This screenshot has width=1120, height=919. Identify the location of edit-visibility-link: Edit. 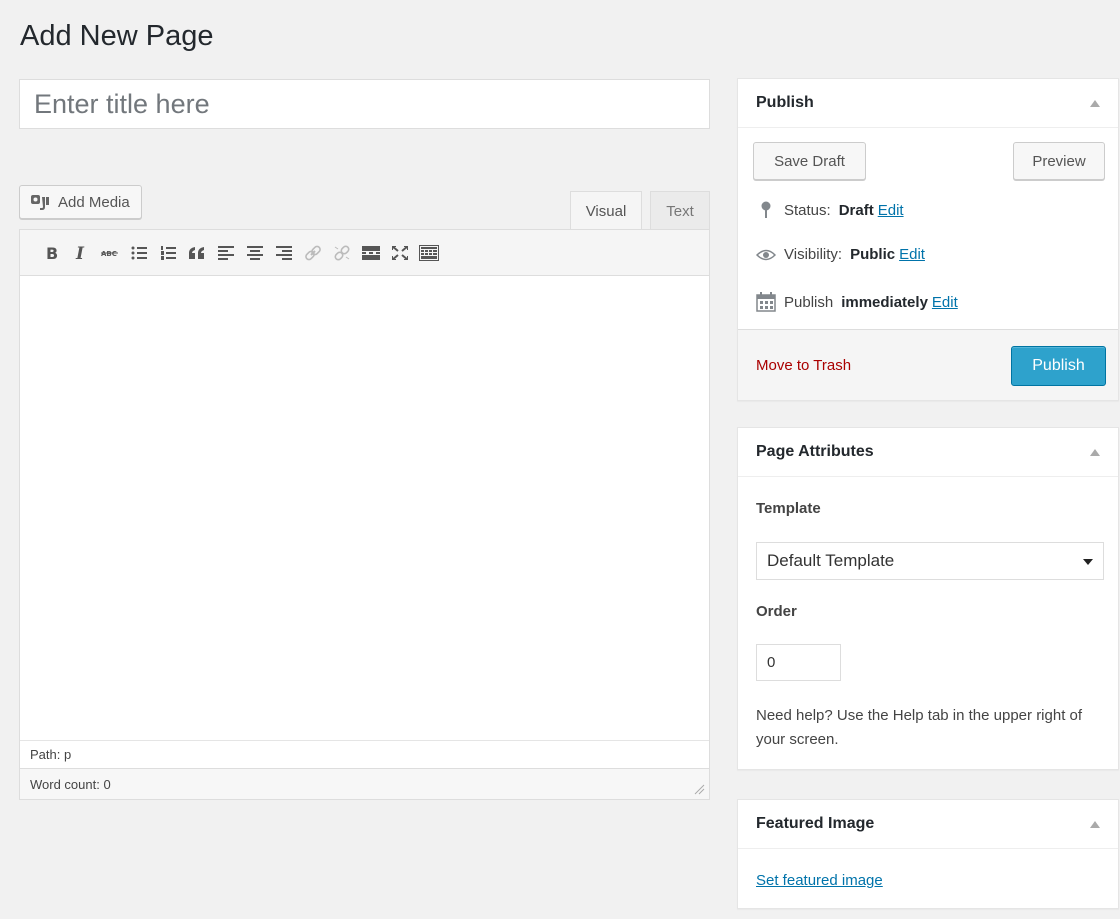
(912, 254).